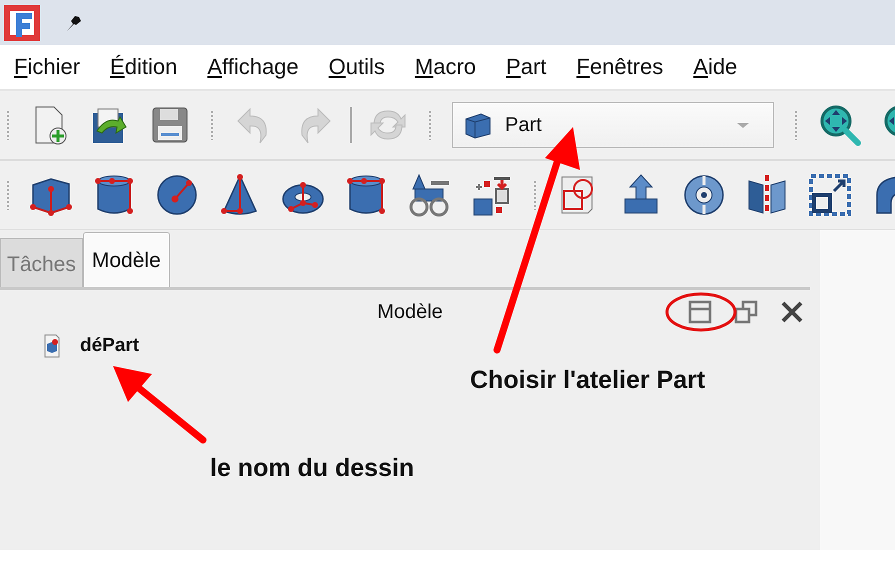  I want to click on menu-item: Fichier, so click(47, 67).